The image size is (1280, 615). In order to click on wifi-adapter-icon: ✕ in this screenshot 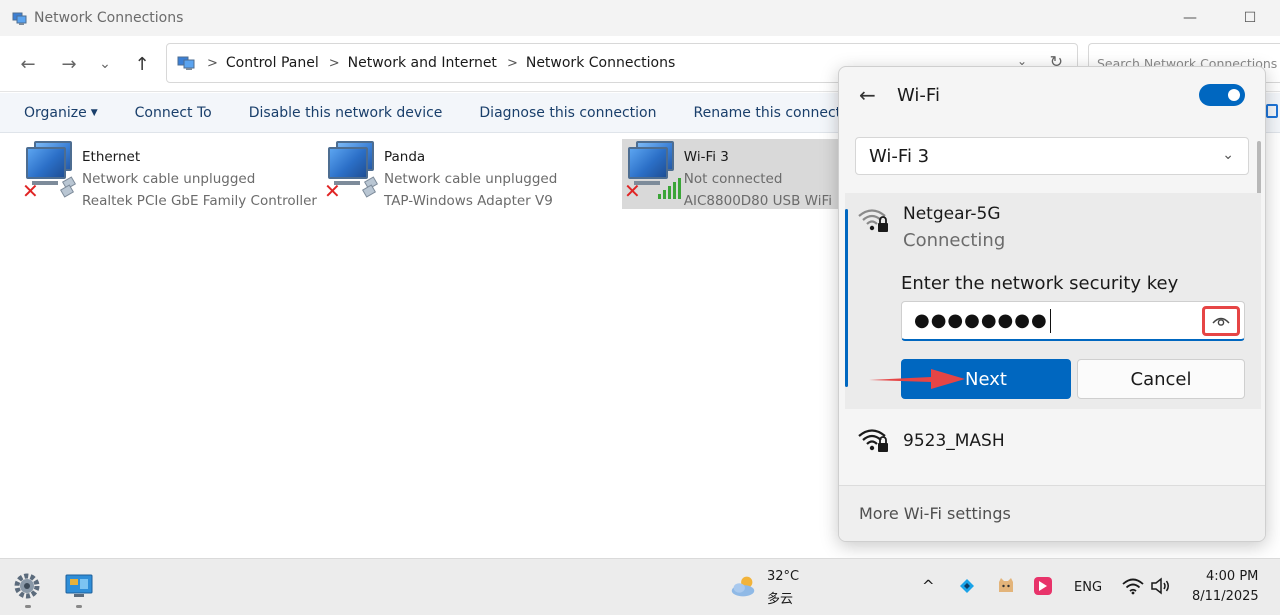, I will do `click(653, 172)`.